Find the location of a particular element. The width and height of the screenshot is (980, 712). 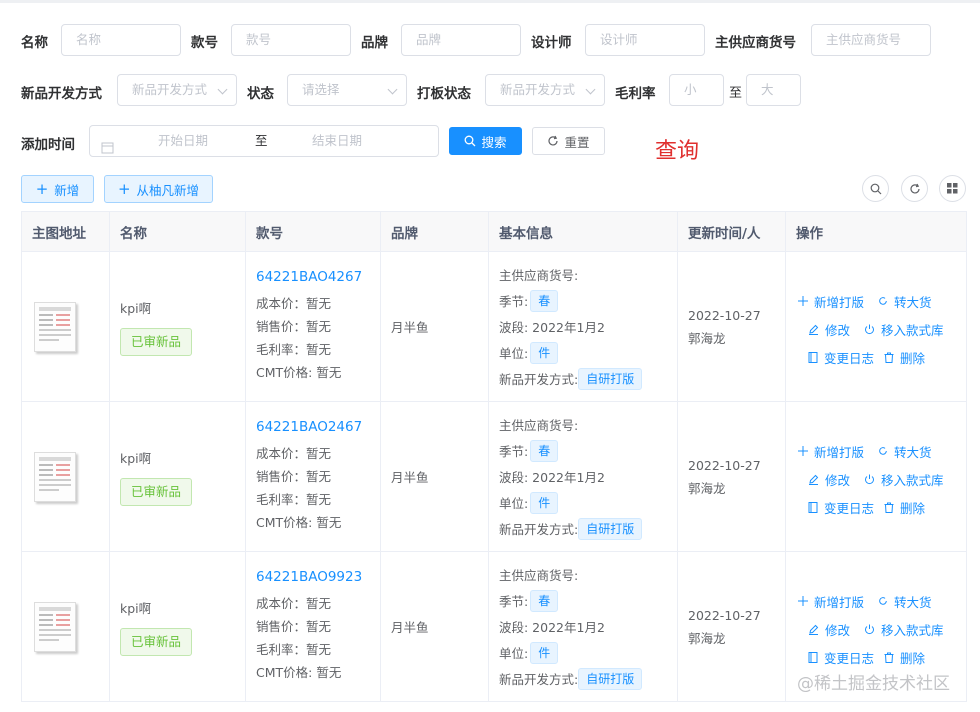

cost-price: 成本价：暂无 is located at coordinates (294, 303).